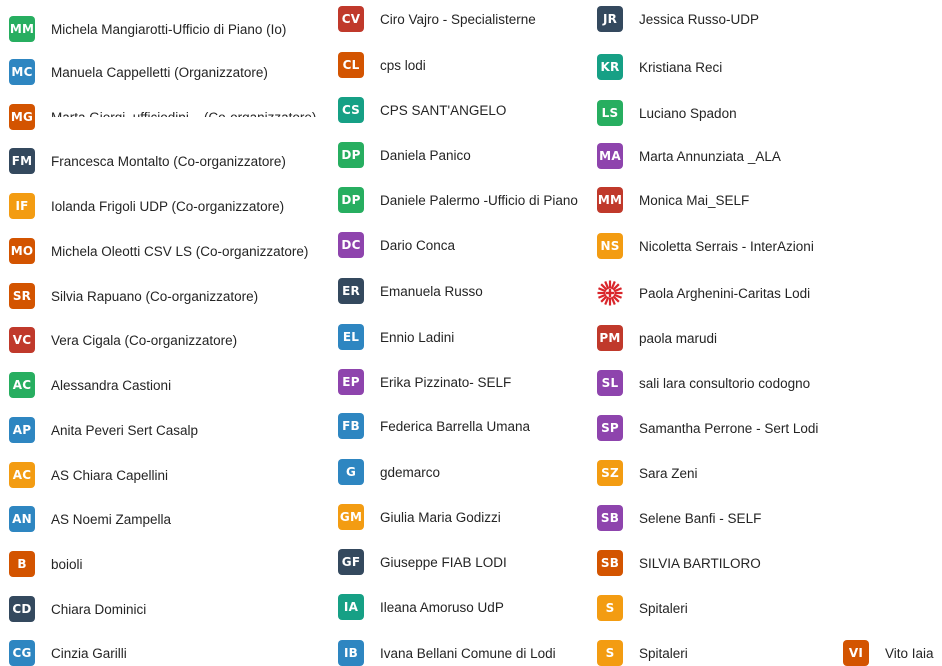 Image resolution: width=942 pixels, height=666 pixels. What do you see at coordinates (479, 200) in the screenshot?
I see `participant-name: Daniele Palermo -Ufficio di Piano` at bounding box center [479, 200].